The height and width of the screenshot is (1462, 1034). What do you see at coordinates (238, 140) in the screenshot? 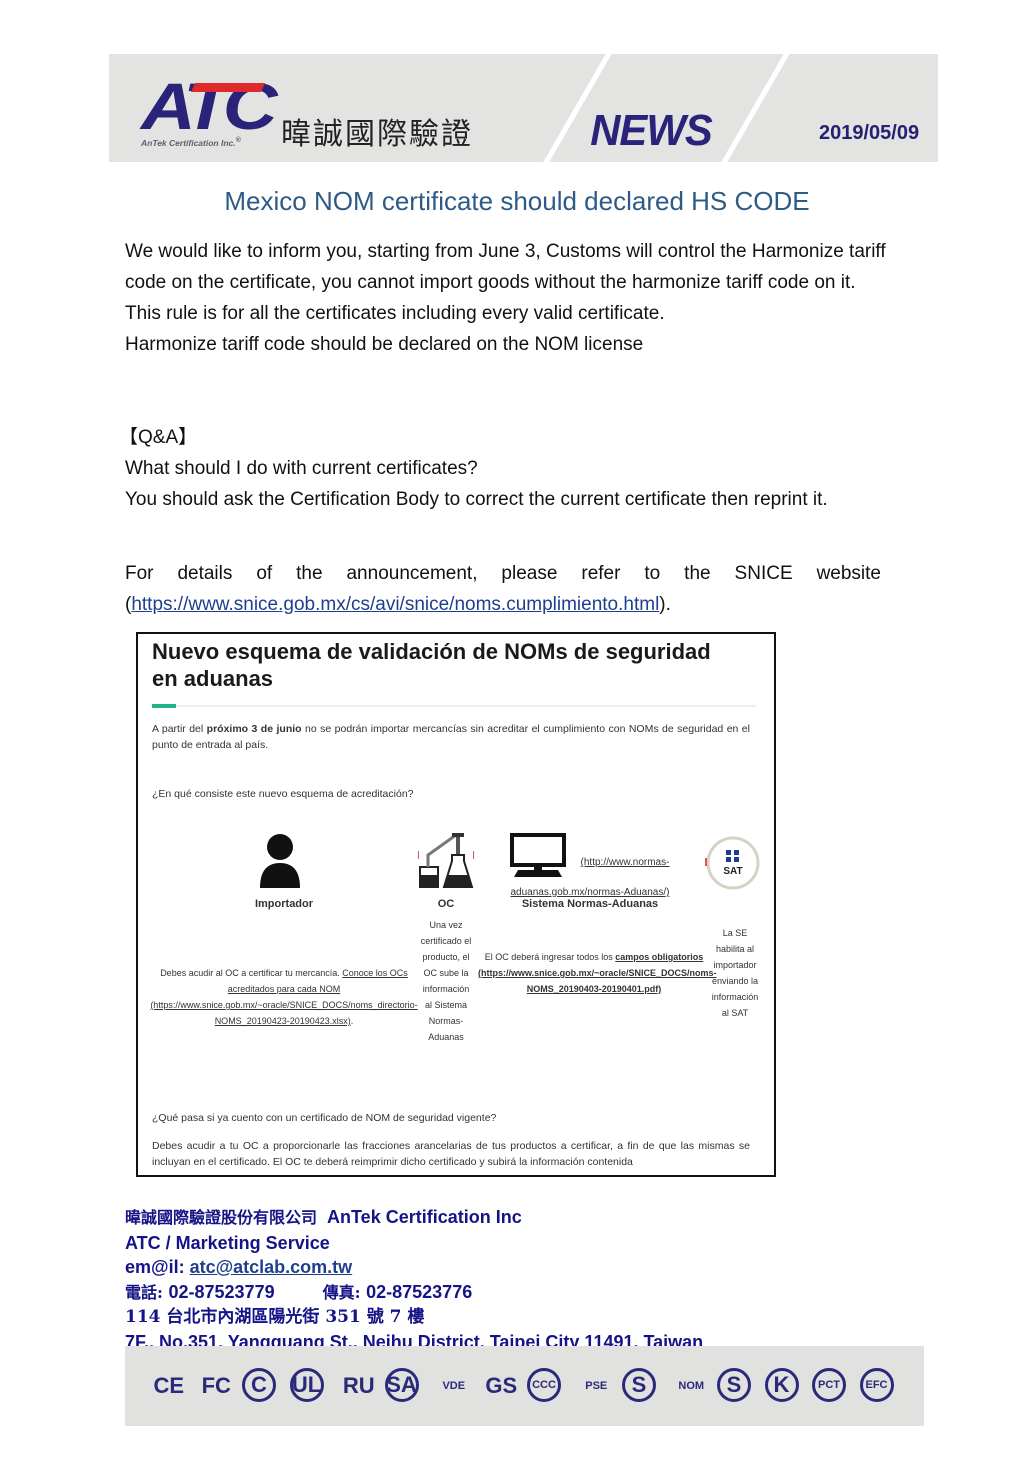
I see `registered-mark: ®` at bounding box center [238, 140].